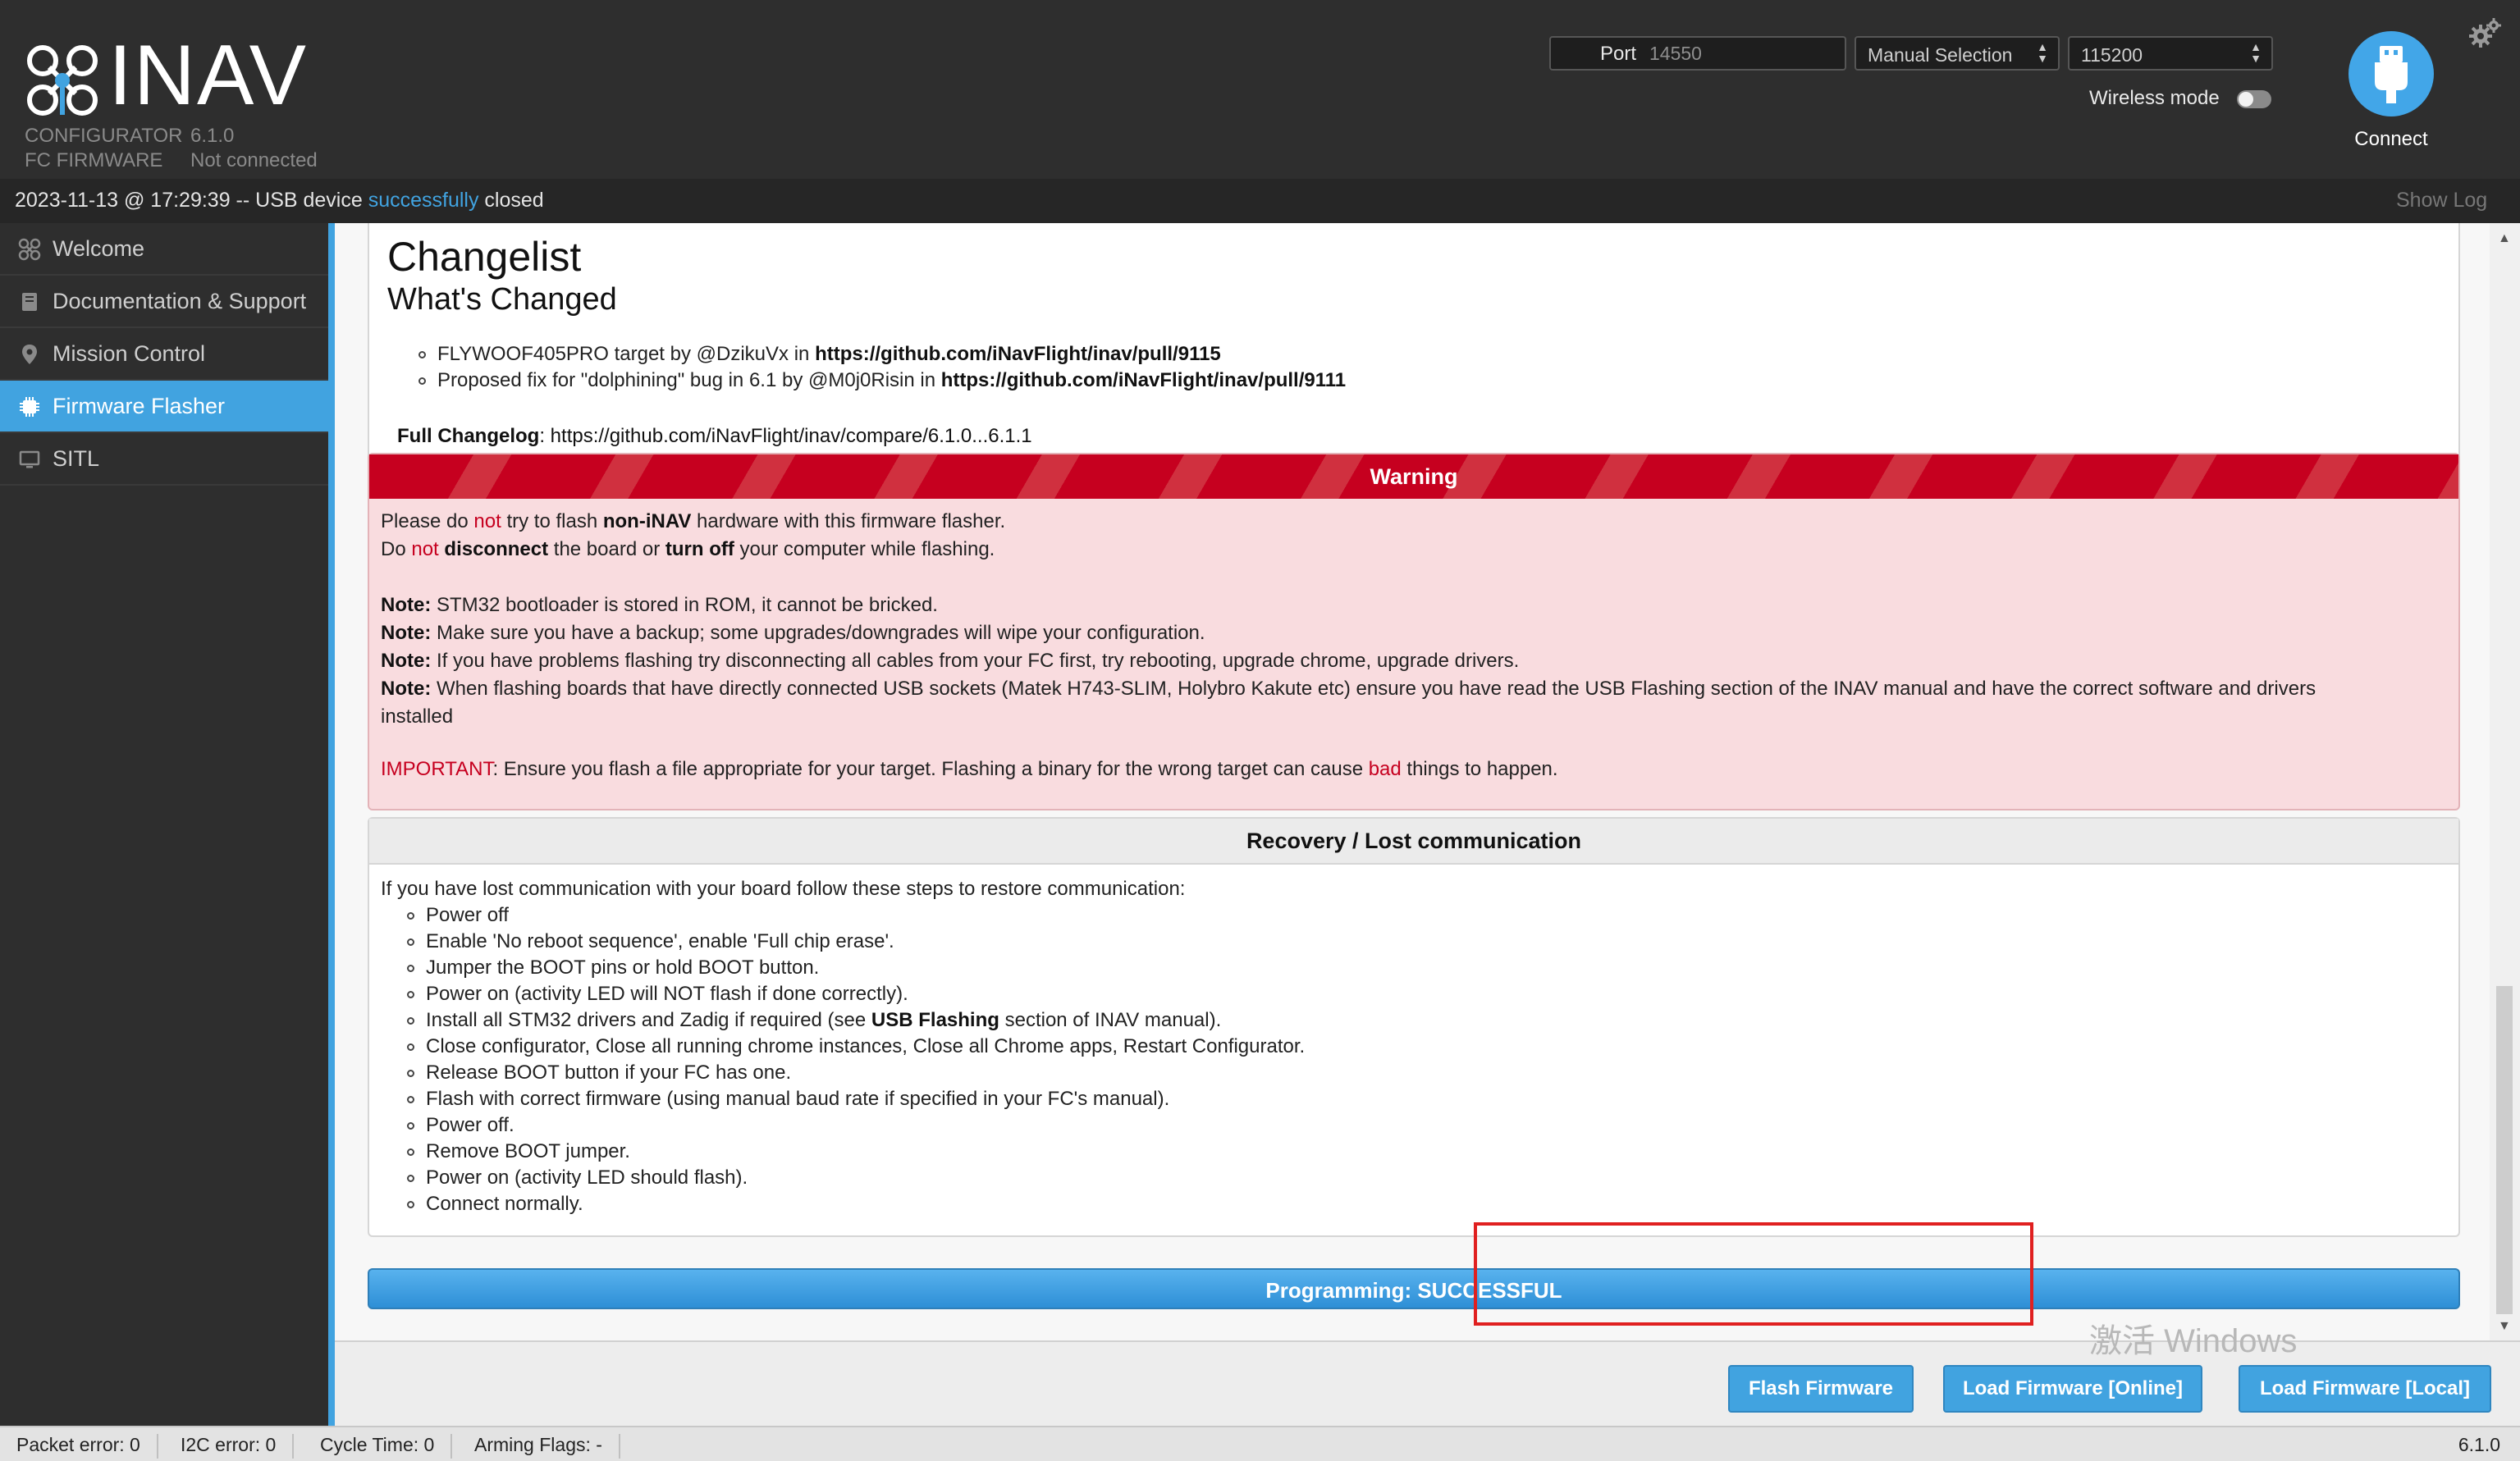 The height and width of the screenshot is (1461, 2520). Describe the element at coordinates (79, 1446) in the screenshot. I see `packet-error-status: Packet error: 0` at that location.